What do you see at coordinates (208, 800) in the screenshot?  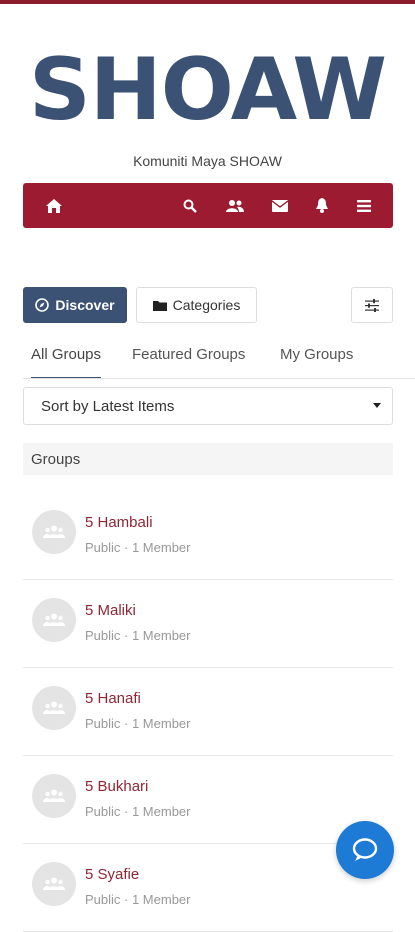 I see `list-item: 5 Bukhari Public · 1 Member` at bounding box center [208, 800].